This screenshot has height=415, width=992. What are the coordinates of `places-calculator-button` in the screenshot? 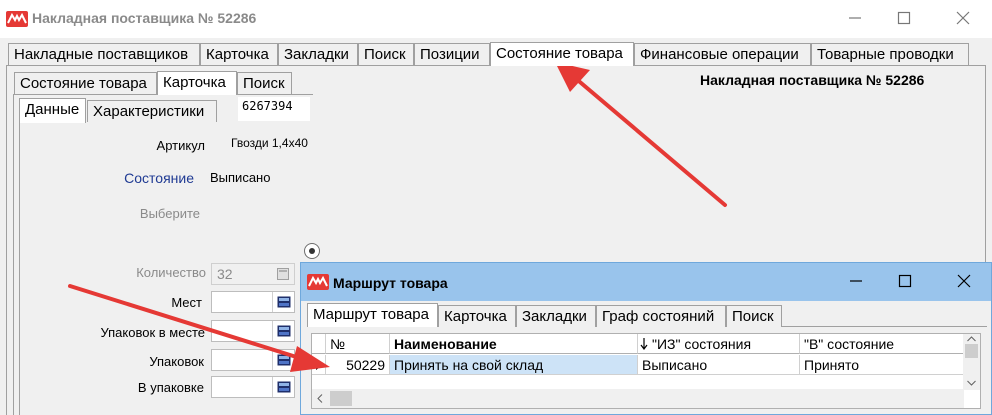 It's located at (283, 302).